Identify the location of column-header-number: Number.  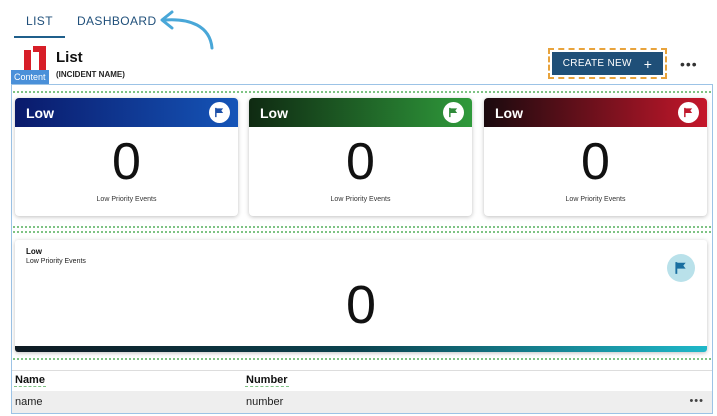
(267, 380).